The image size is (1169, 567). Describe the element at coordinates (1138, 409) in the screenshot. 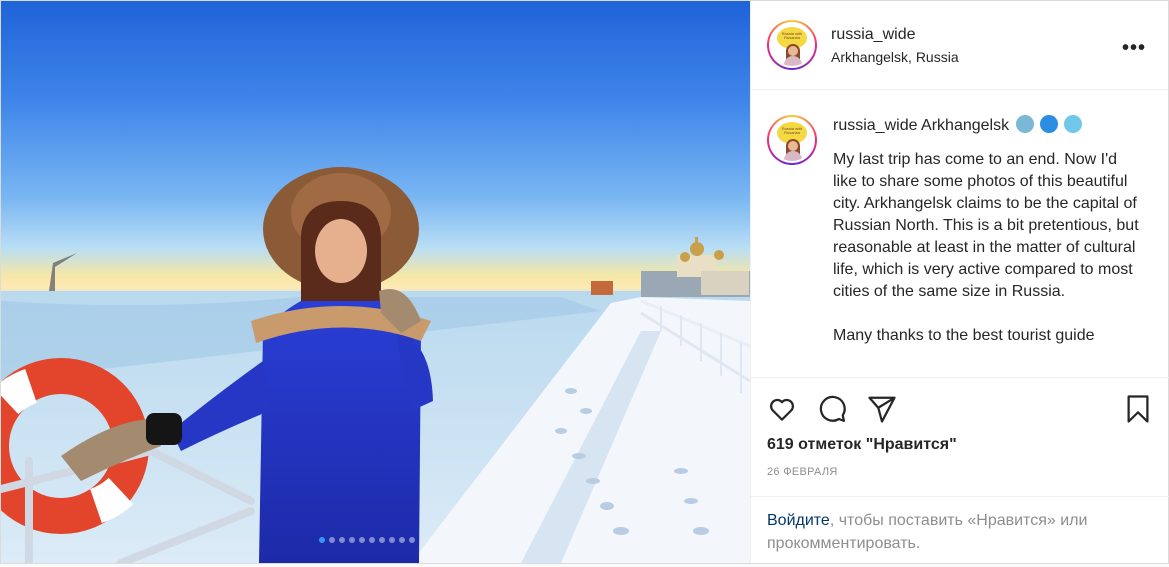

I see `save-bookmark-icon` at that location.